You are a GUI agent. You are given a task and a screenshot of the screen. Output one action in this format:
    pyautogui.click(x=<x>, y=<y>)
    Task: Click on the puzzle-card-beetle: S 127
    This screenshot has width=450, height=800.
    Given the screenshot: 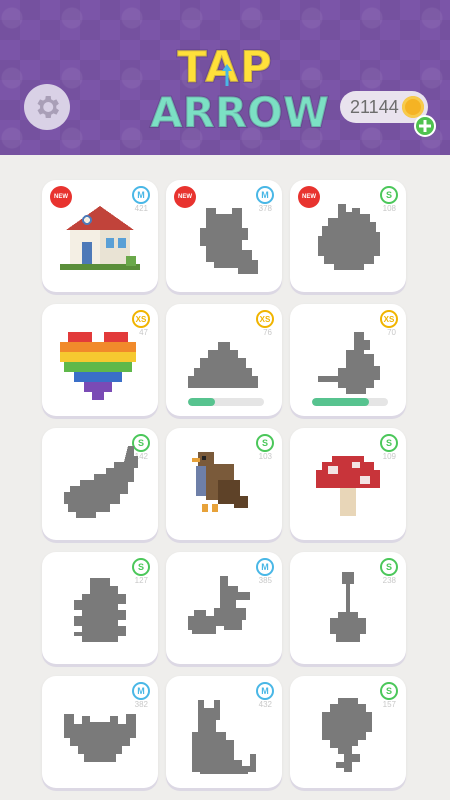 What is the action you would take?
    pyautogui.click(x=100, y=608)
    